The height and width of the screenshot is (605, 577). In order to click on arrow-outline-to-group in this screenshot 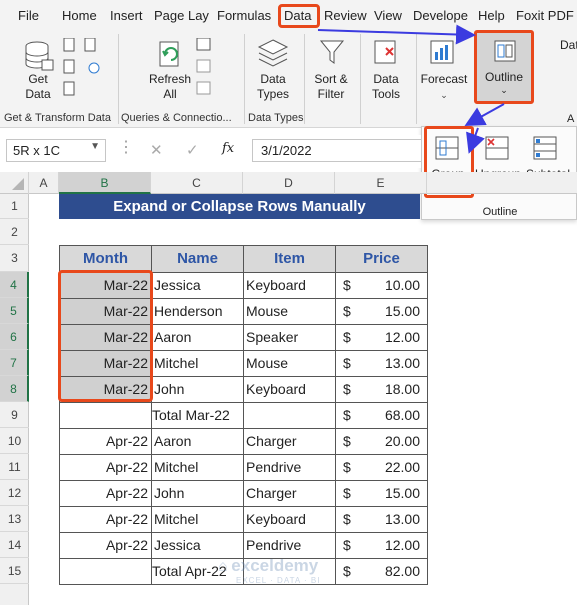, I will do `click(484, 114)`.